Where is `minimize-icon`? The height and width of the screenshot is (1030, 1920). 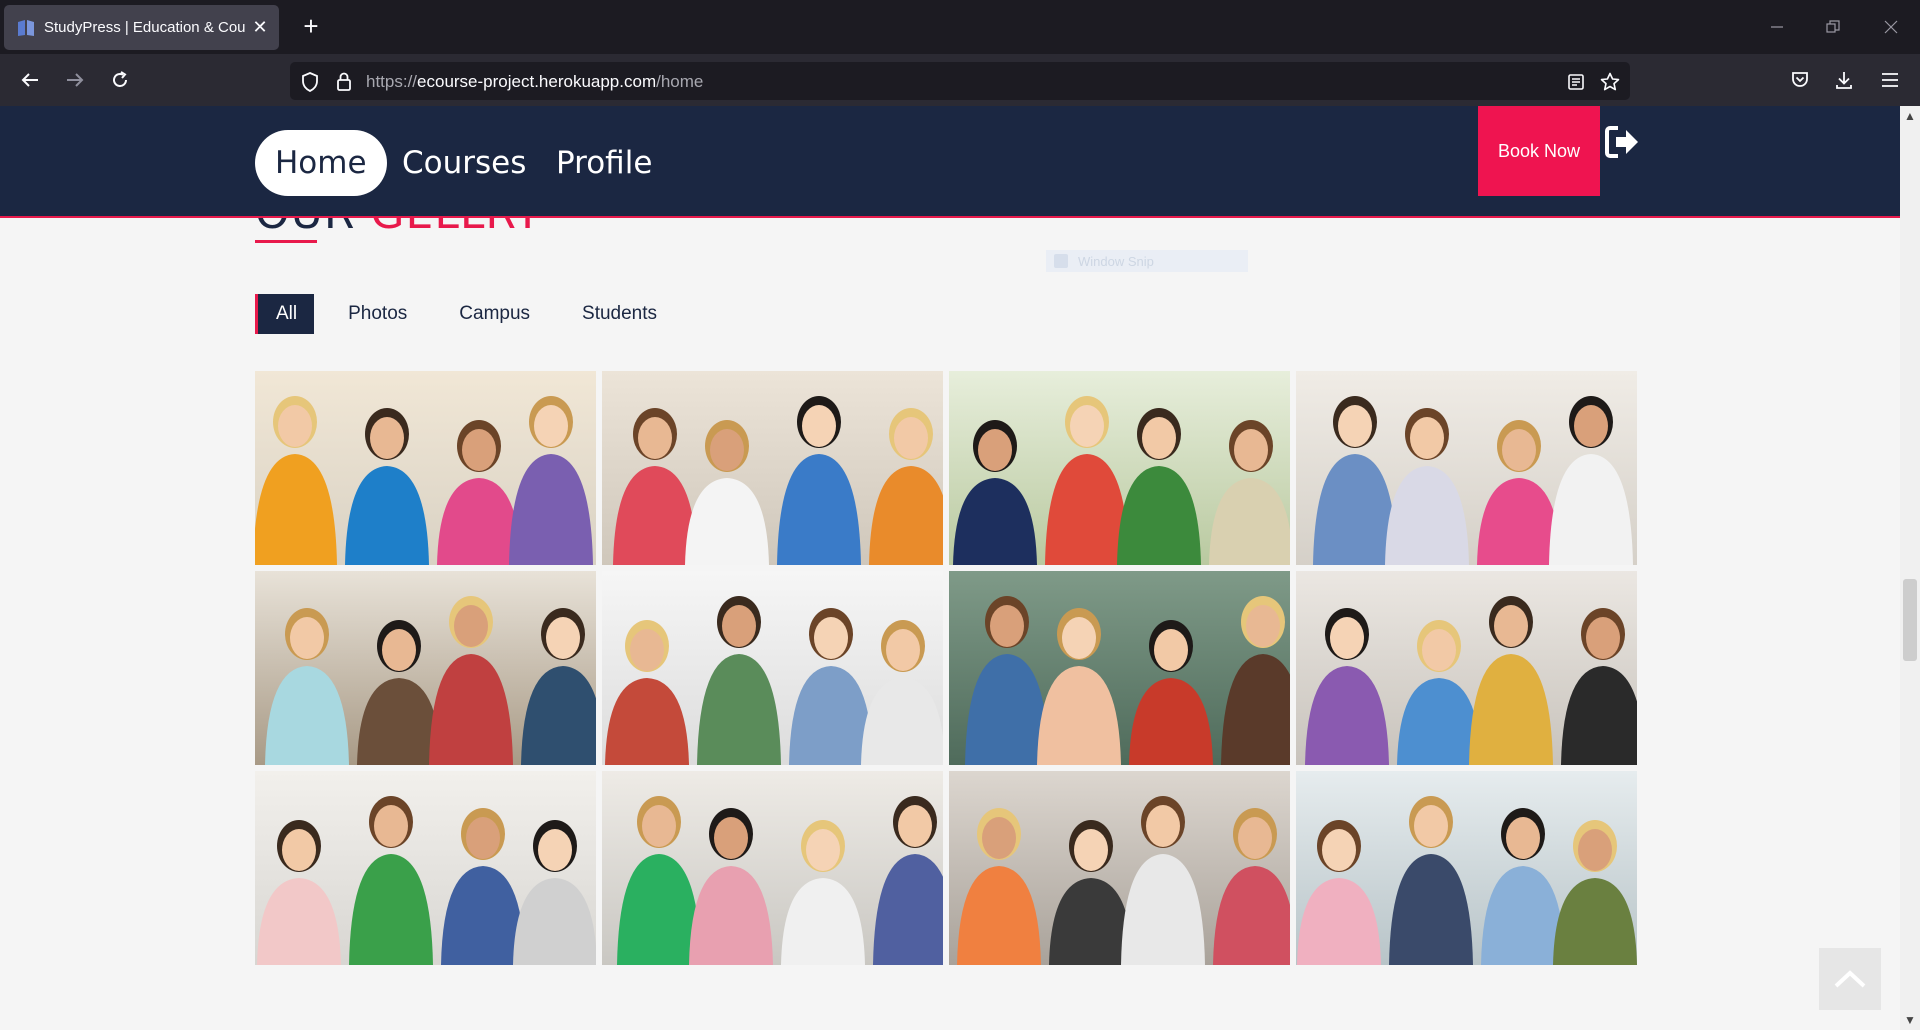
minimize-icon is located at coordinates (1777, 27).